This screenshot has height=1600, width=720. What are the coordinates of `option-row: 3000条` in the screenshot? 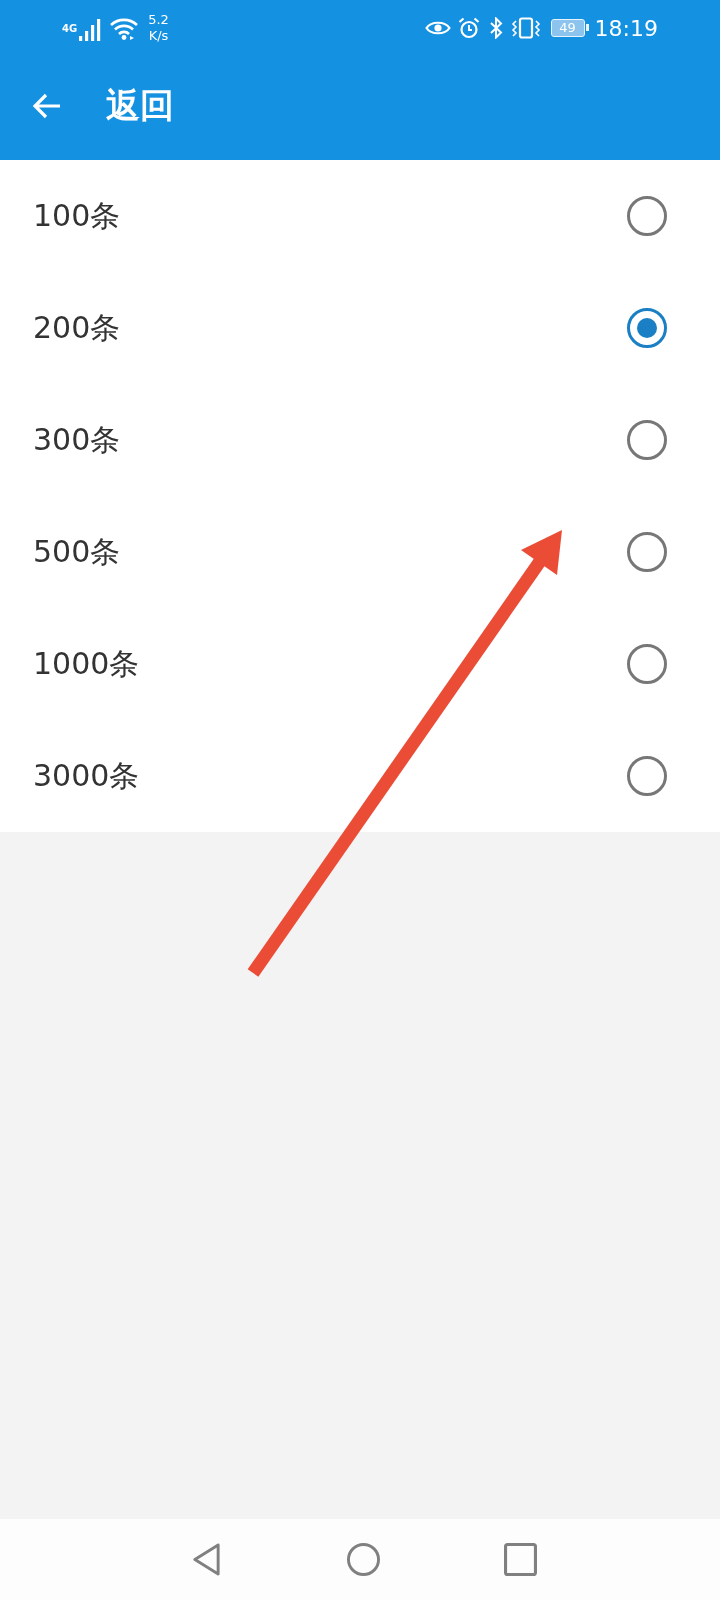 It's located at (360, 776).